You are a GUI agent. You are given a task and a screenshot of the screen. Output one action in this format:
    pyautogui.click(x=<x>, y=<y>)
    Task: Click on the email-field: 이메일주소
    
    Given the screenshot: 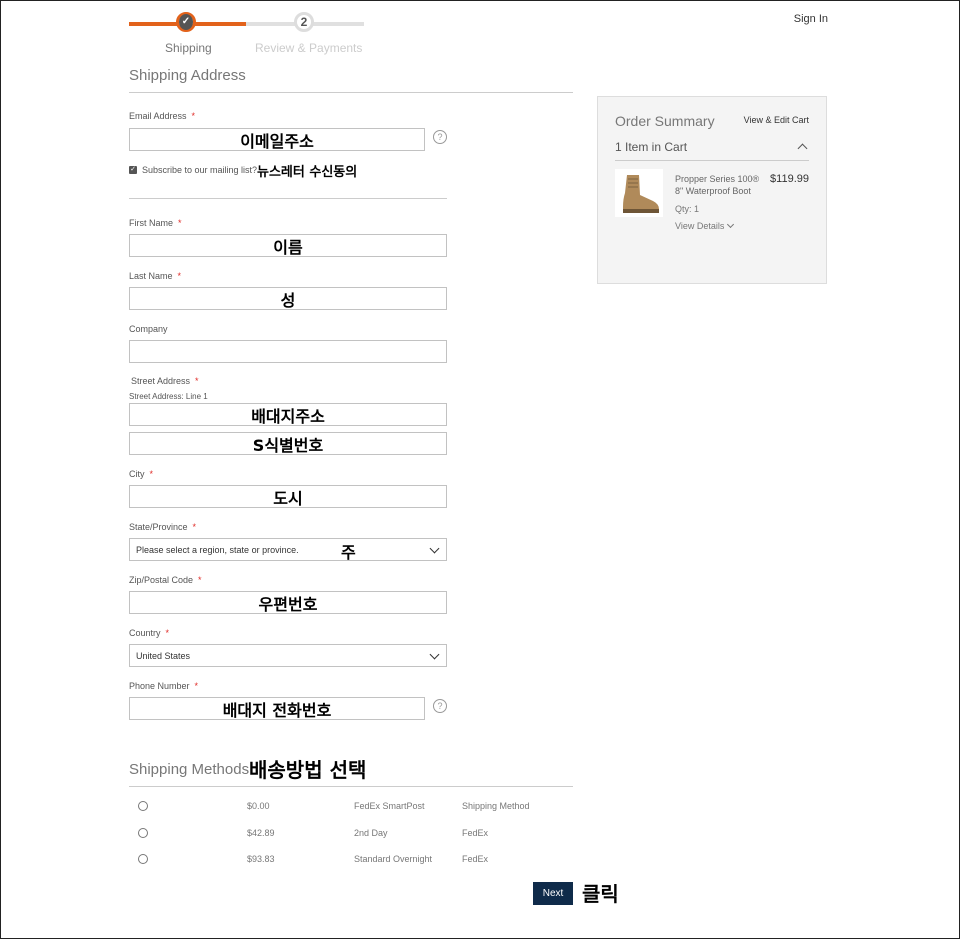 What is the action you would take?
    pyautogui.click(x=277, y=139)
    